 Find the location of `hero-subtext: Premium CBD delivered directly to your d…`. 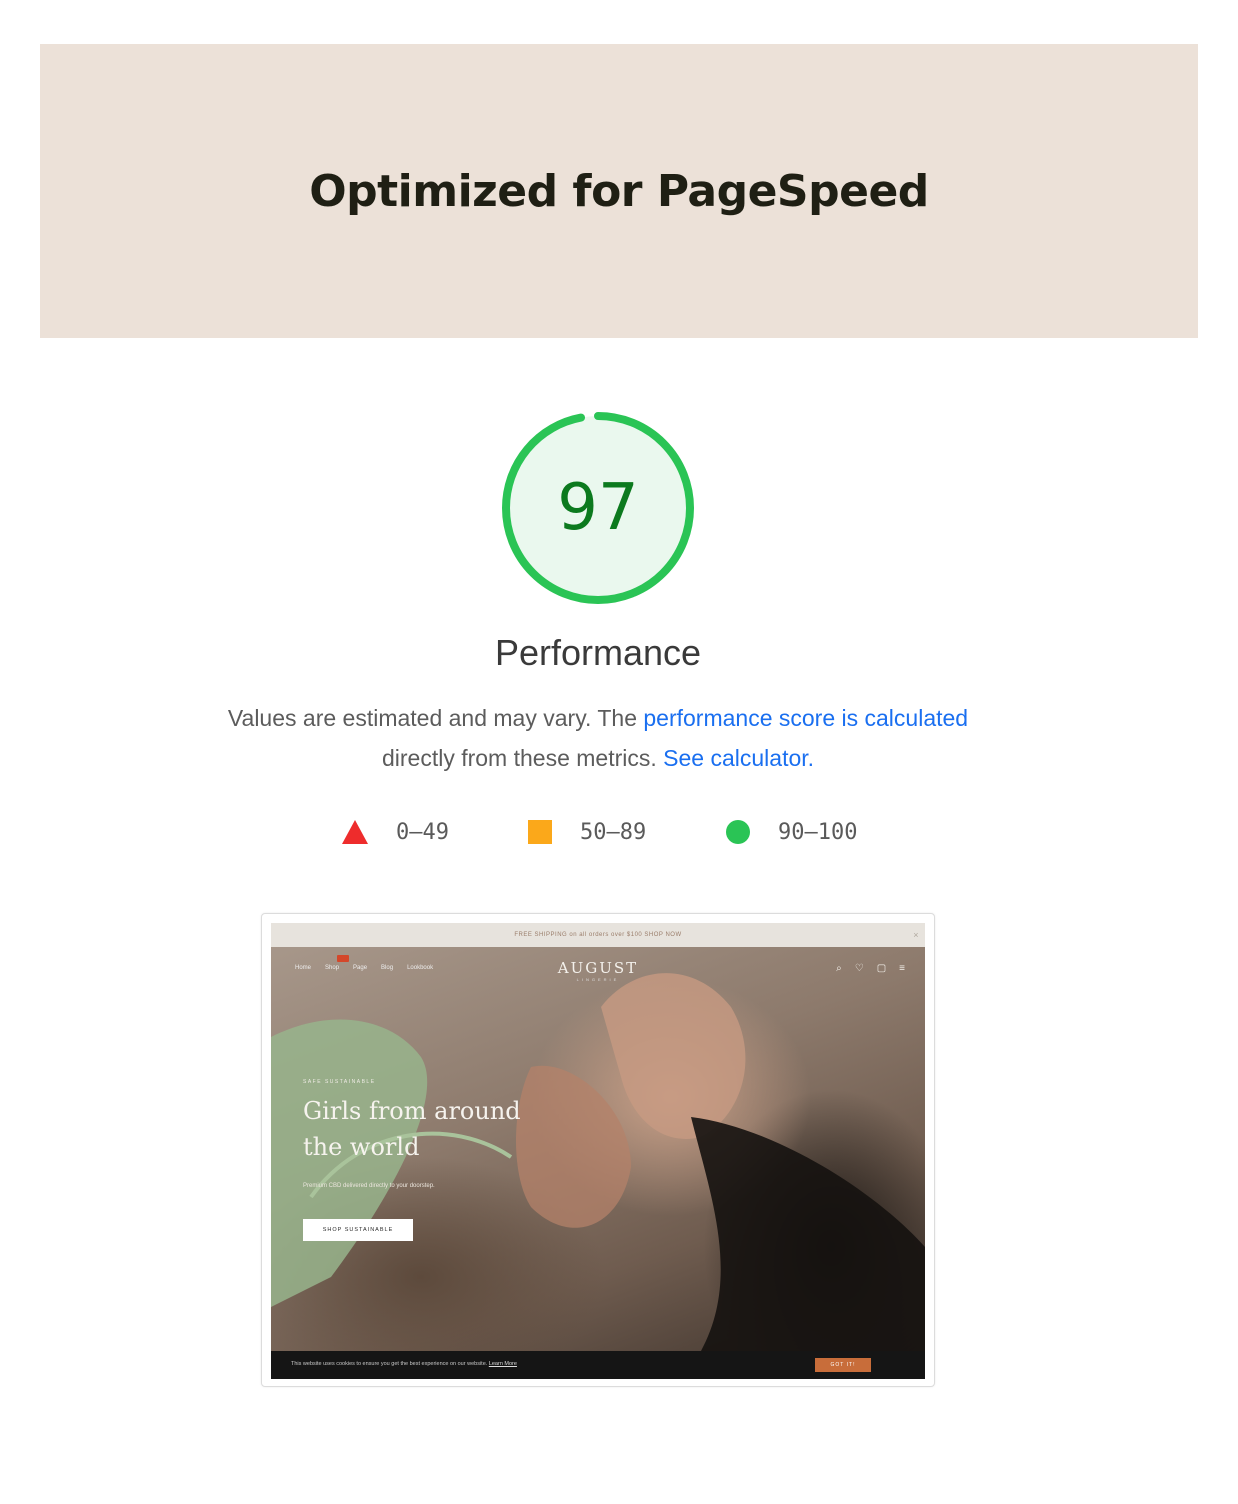

hero-subtext: Premium CBD delivered directly to your d… is located at coordinates (369, 1186).